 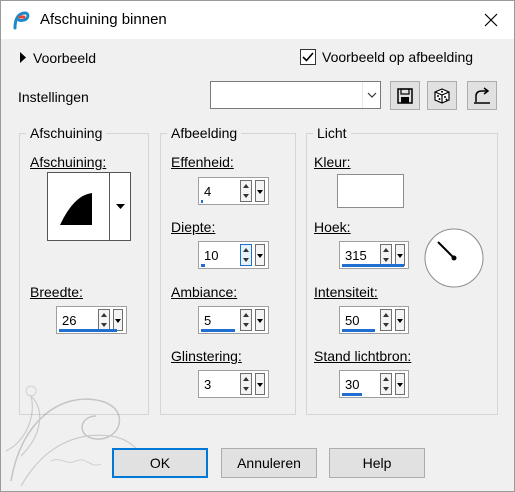 What do you see at coordinates (56, 292) in the screenshot?
I see `width-label: Breedte:` at bounding box center [56, 292].